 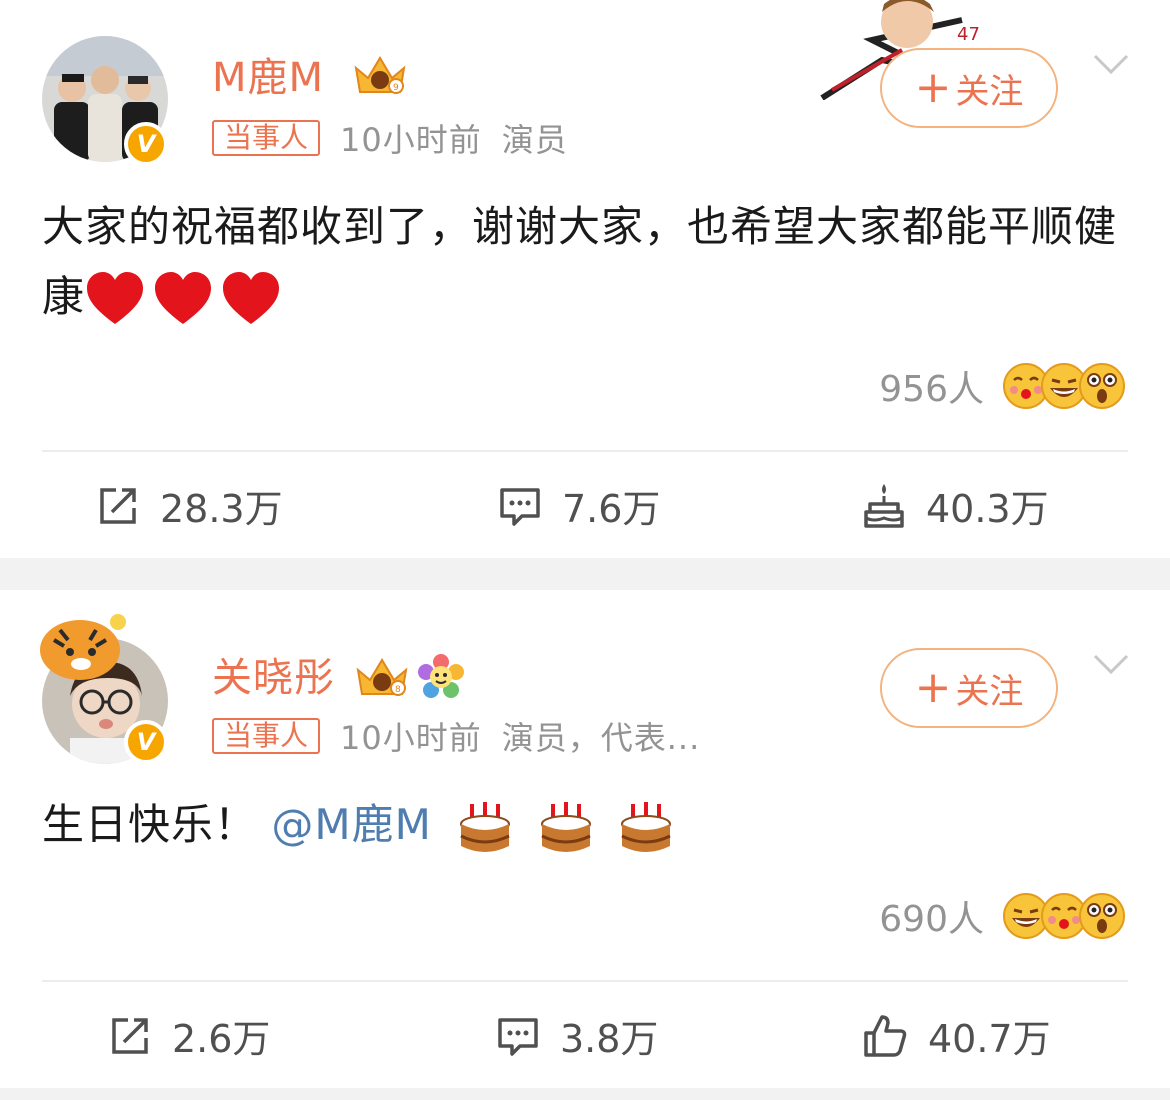 I want to click on post-content: 生日快乐！ @M鹿M, so click(x=587, y=825).